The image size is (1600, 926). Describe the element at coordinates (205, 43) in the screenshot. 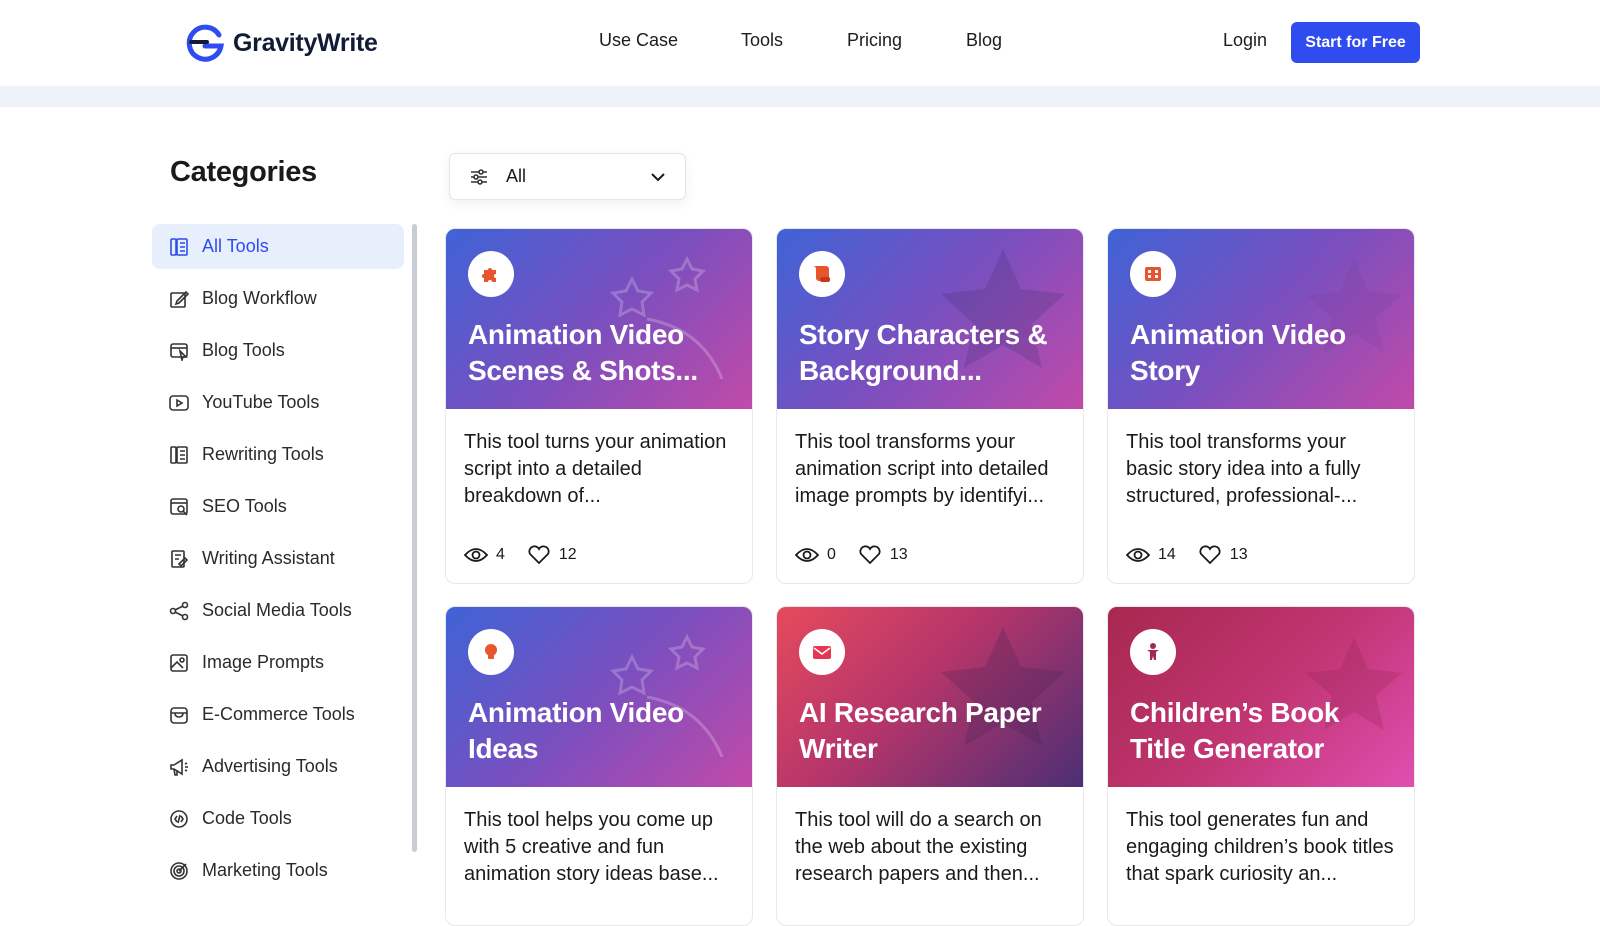

I see `gravitywrite-logo-icon` at that location.